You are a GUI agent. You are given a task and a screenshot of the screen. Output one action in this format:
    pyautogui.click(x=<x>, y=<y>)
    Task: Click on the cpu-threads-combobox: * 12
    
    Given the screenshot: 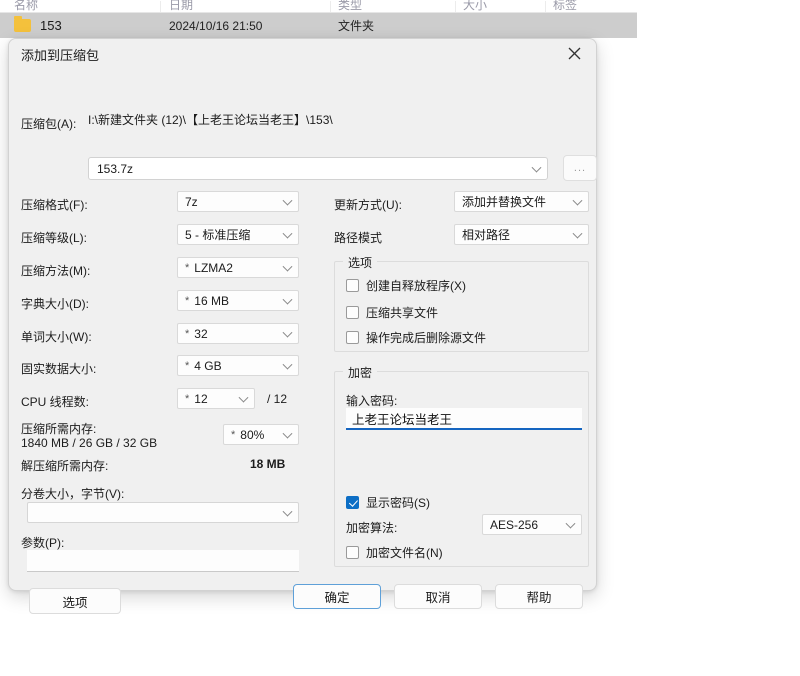 What is the action you would take?
    pyautogui.click(x=216, y=398)
    